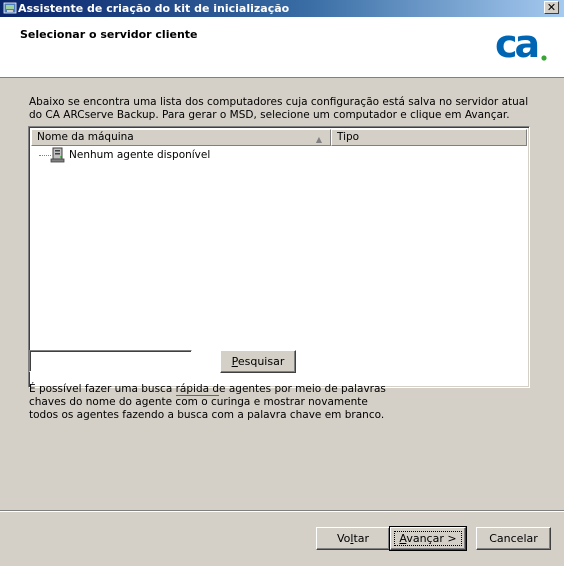  I want to click on column-header-label: Nome da máquina, so click(85, 137).